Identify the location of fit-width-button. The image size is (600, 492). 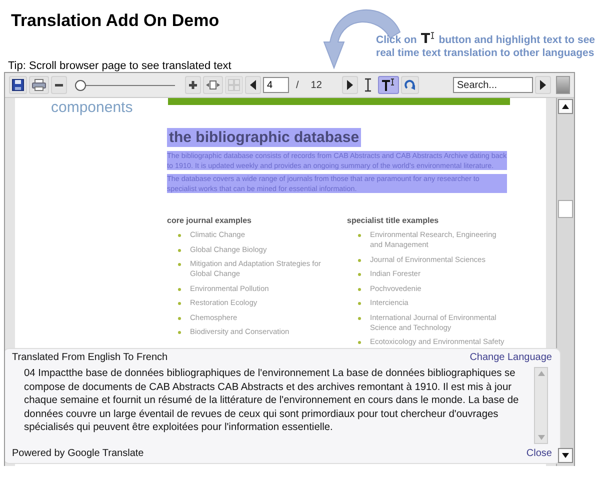
(213, 85).